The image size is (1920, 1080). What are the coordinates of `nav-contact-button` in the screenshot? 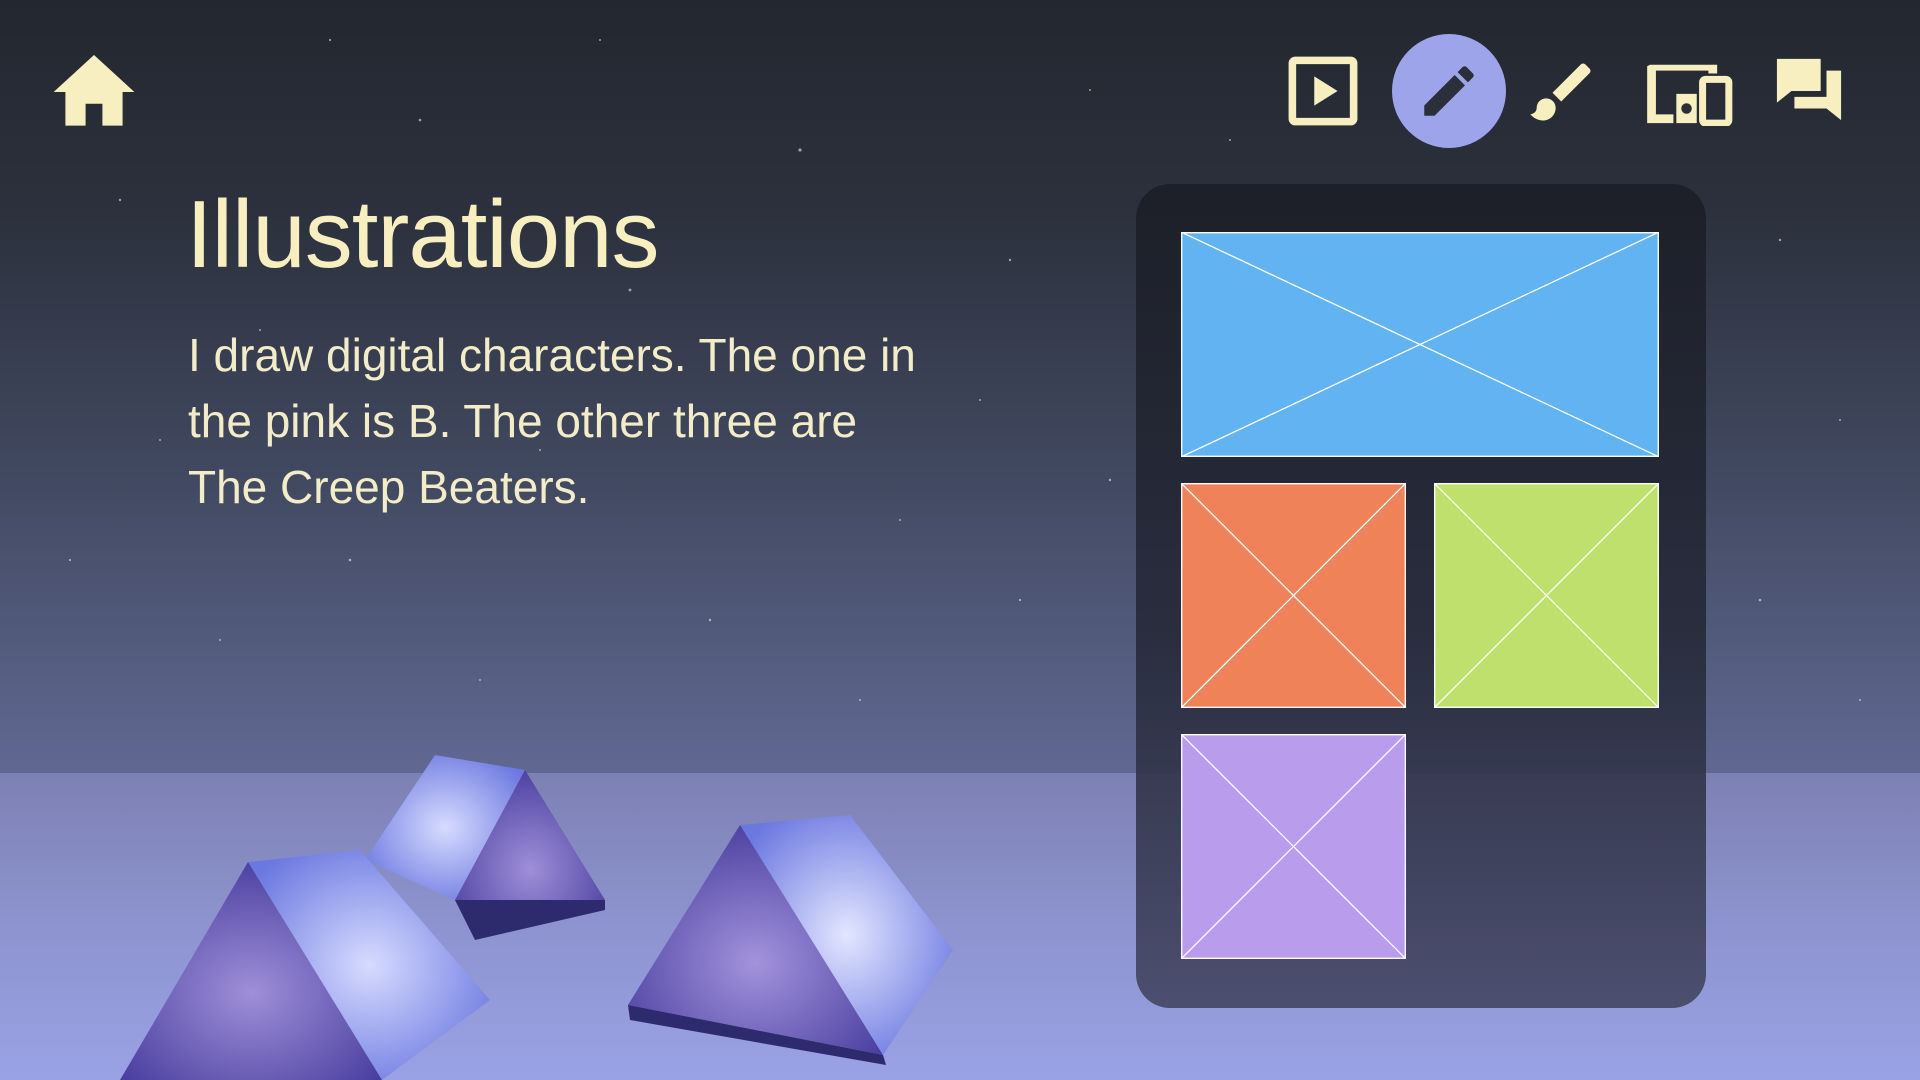 It's located at (1809, 91).